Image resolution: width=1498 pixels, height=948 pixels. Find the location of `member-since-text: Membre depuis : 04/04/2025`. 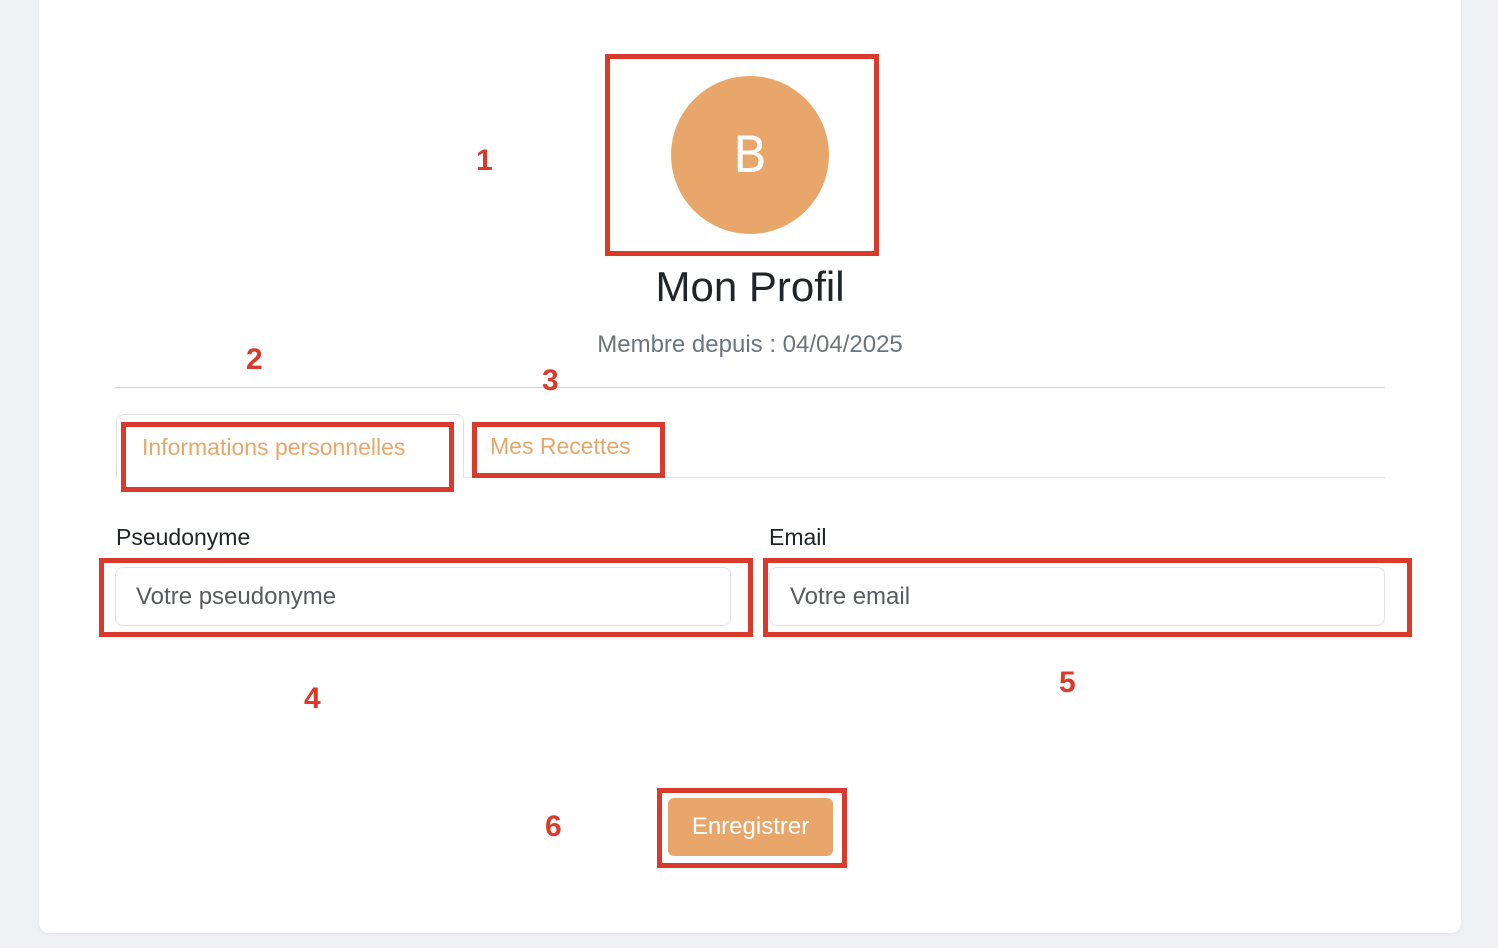

member-since-text: Membre depuis : 04/04/2025 is located at coordinates (750, 344).